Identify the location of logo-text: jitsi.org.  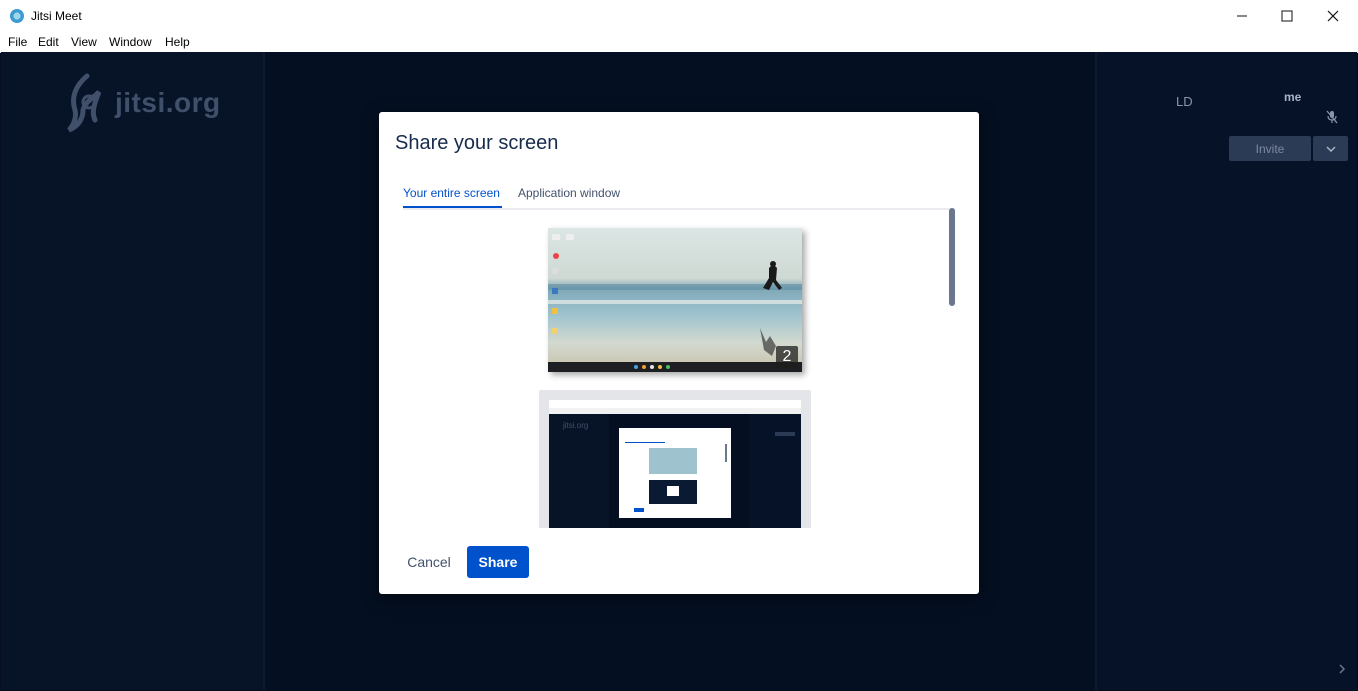
(168, 102).